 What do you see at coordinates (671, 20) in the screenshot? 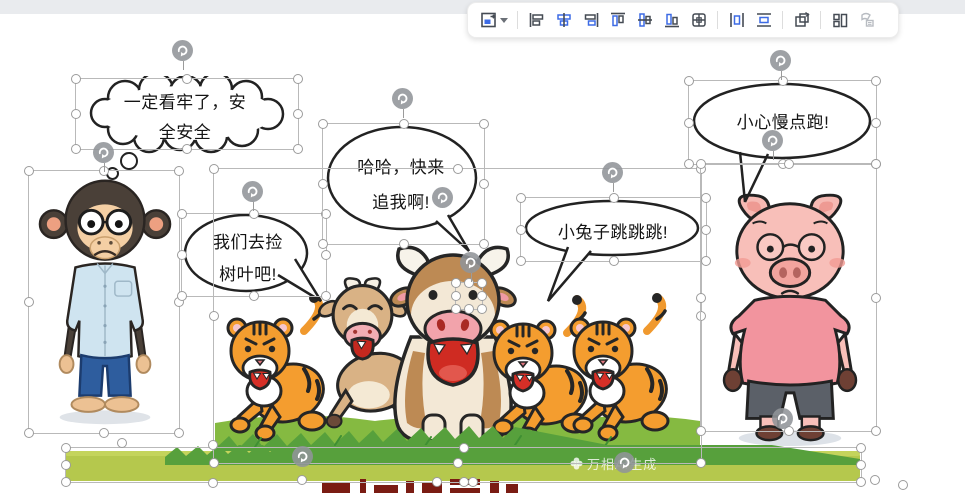
I see `align-bottom-button` at bounding box center [671, 20].